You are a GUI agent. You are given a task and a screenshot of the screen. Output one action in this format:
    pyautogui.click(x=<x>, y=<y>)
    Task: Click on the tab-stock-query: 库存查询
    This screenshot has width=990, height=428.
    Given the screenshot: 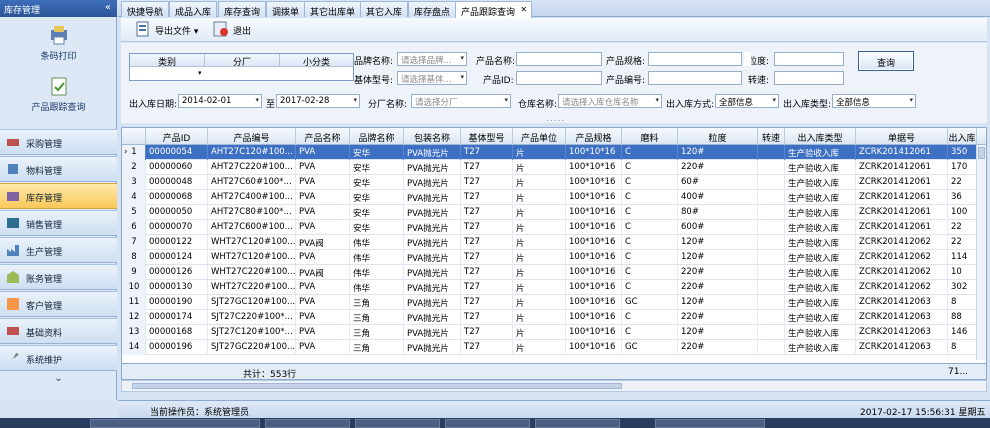 What is the action you would take?
    pyautogui.click(x=242, y=9)
    